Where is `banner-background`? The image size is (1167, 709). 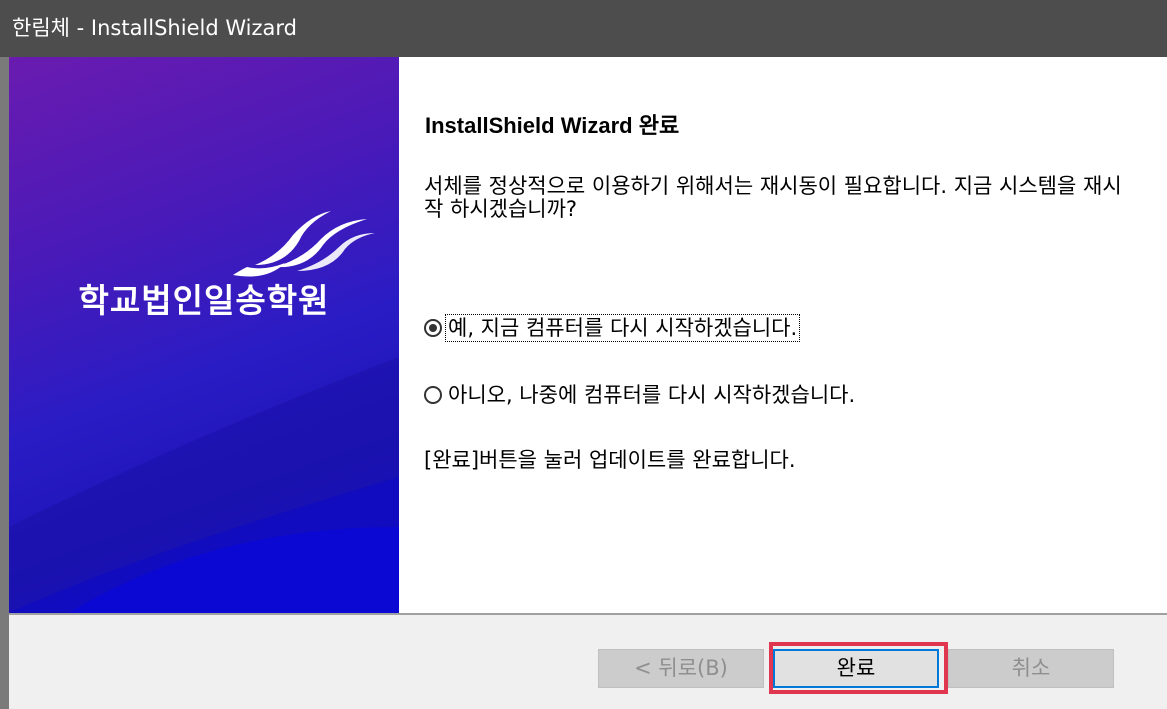 banner-background is located at coordinates (204, 485).